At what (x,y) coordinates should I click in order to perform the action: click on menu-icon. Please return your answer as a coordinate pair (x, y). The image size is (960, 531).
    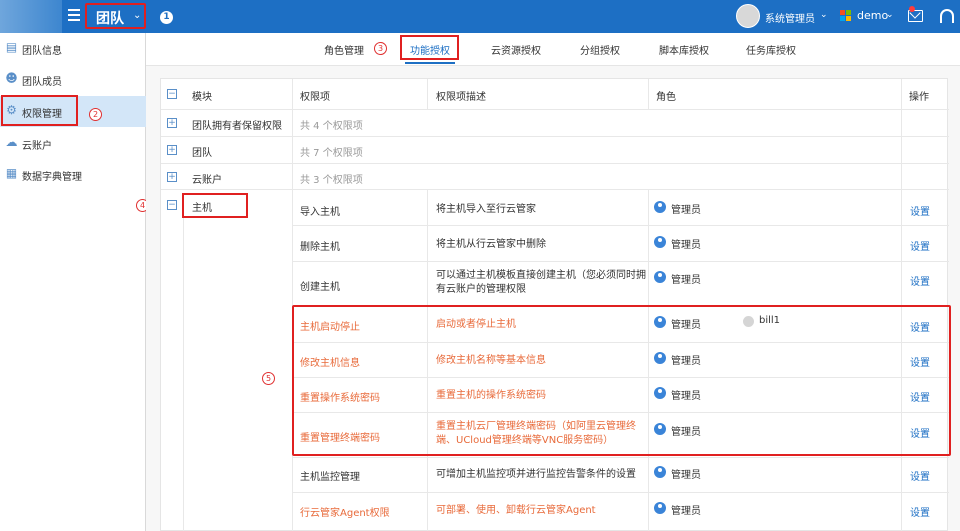
    Looking at the image, I should click on (74, 15).